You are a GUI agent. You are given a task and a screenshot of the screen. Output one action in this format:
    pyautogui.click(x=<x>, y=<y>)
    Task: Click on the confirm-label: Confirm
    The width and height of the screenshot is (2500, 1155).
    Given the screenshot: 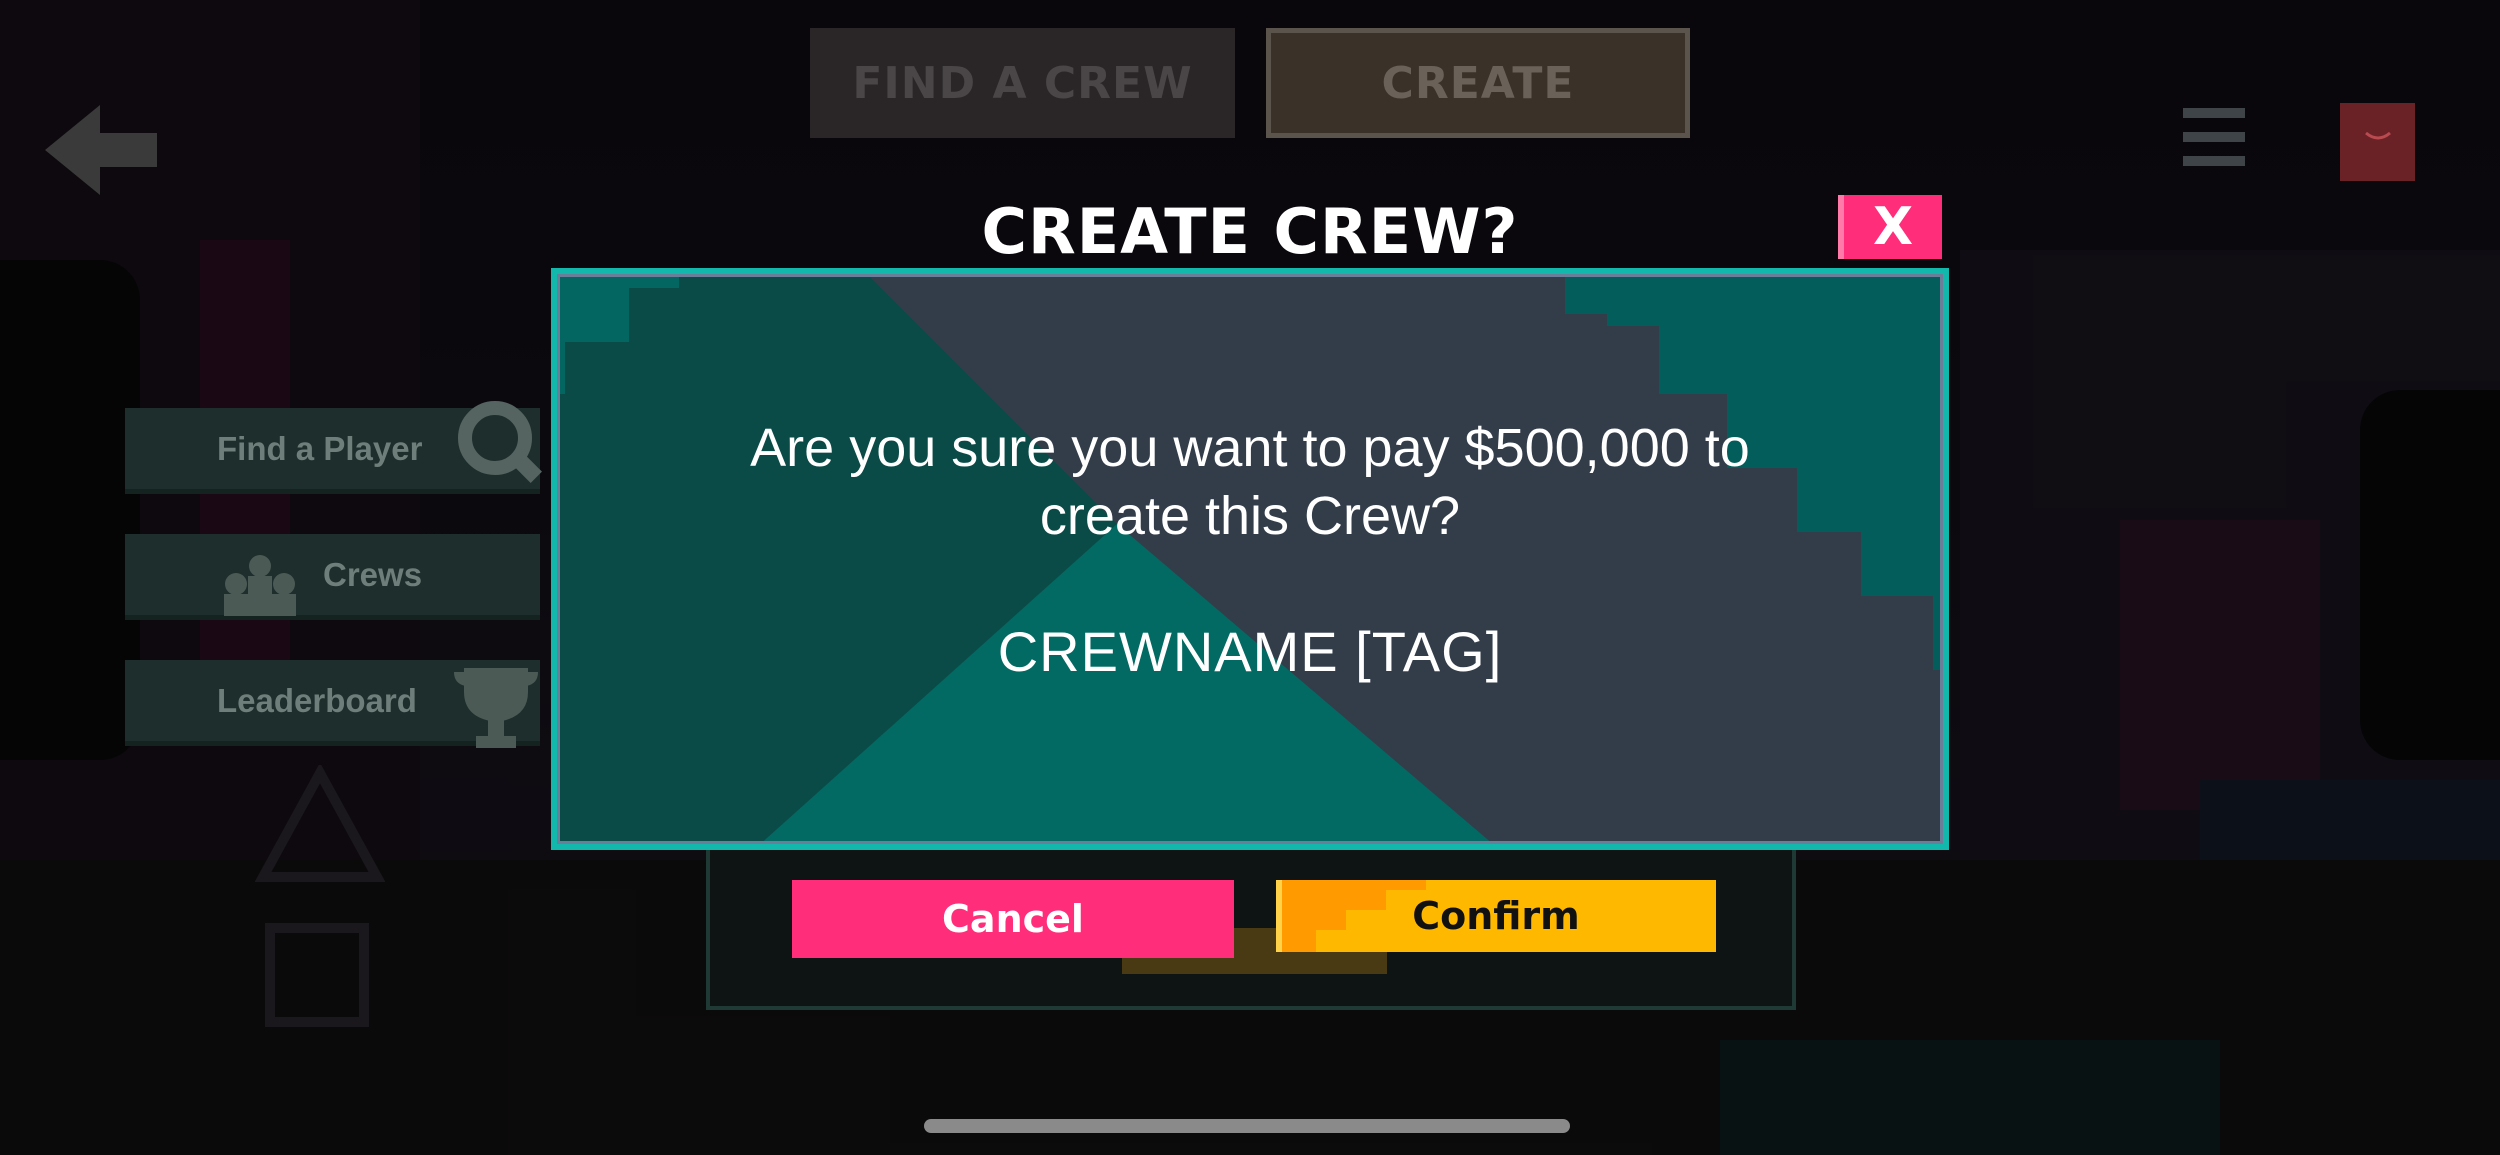 What is the action you would take?
    pyautogui.click(x=1496, y=916)
    